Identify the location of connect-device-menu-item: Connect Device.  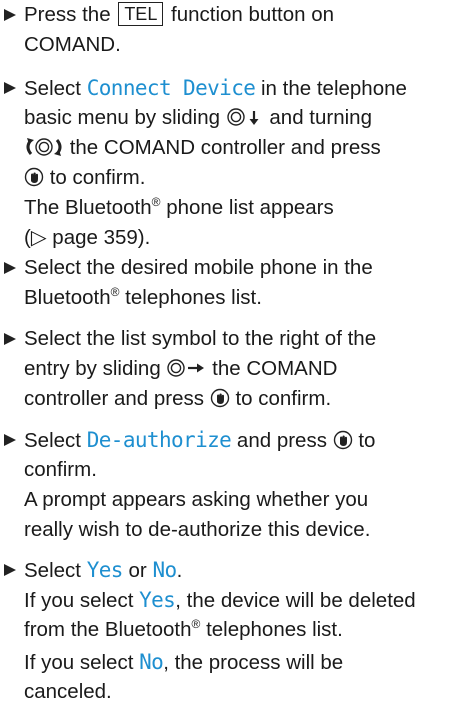
(171, 88).